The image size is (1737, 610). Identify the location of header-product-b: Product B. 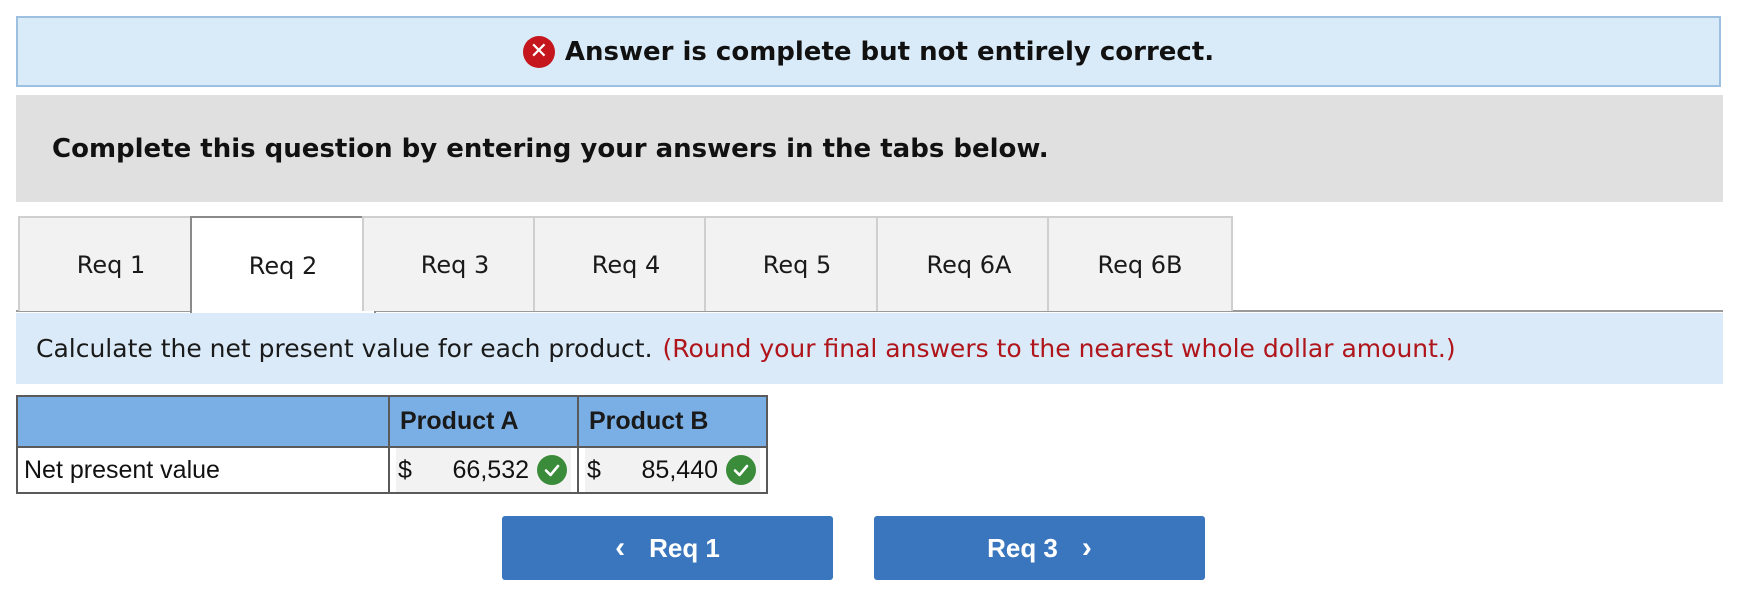
(672, 421).